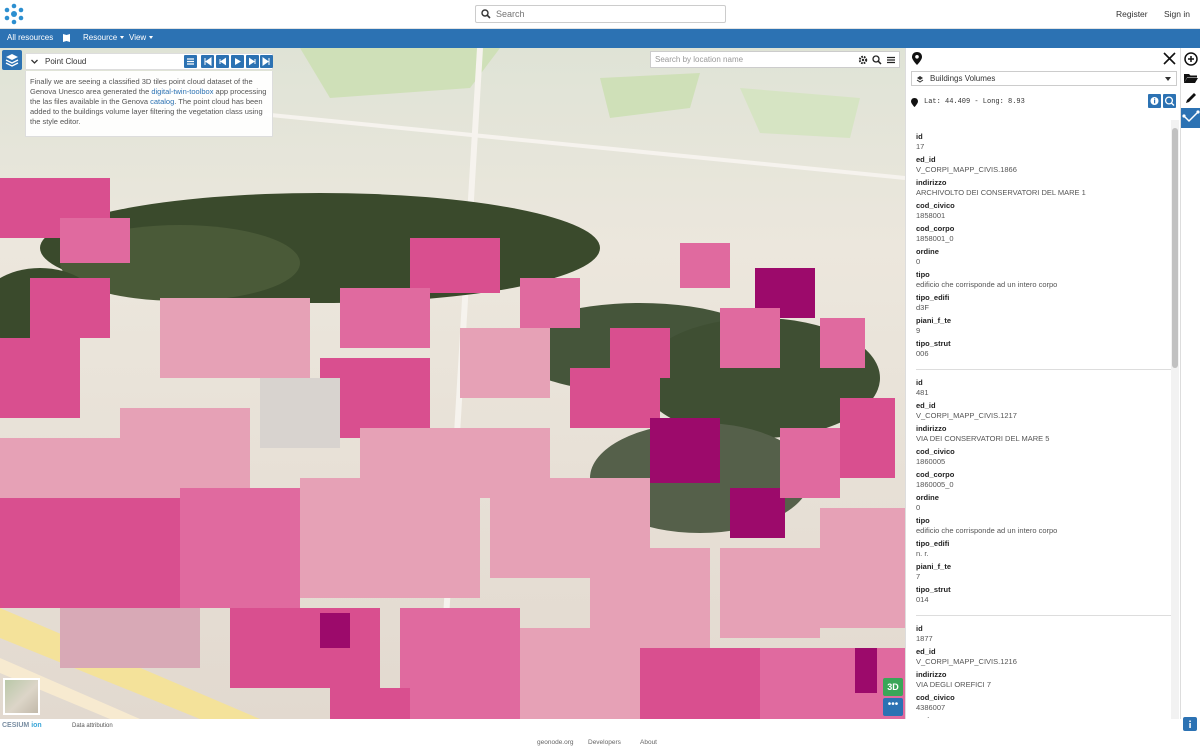 The height and width of the screenshot is (750, 1200). Describe the element at coordinates (555, 742) in the screenshot. I see `footer-geonode-link: geonode.org` at that location.